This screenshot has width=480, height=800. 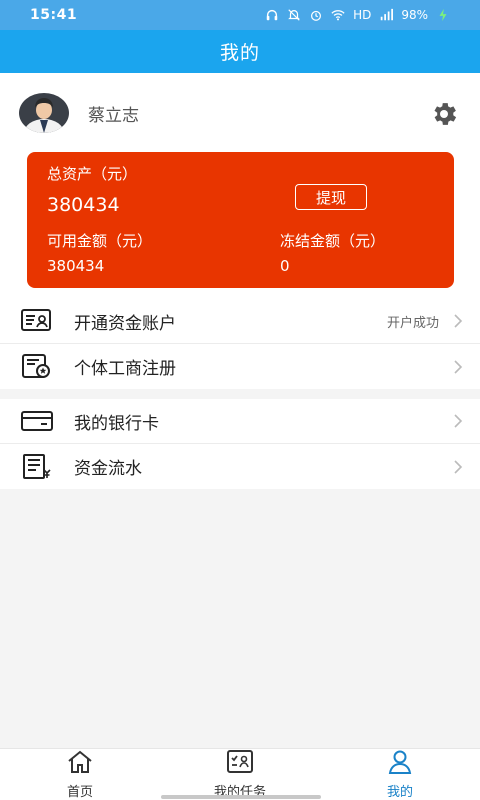 What do you see at coordinates (240, 15) in the screenshot?
I see `status-bar: 15:41 HD 98%` at bounding box center [240, 15].